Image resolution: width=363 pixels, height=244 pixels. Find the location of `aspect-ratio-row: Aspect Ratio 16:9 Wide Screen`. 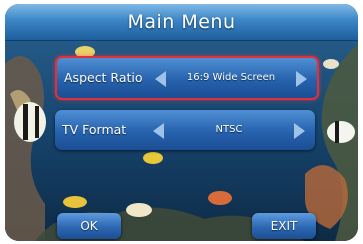

aspect-ratio-row: Aspect Ratio 16:9 Wide Screen is located at coordinates (187, 78).